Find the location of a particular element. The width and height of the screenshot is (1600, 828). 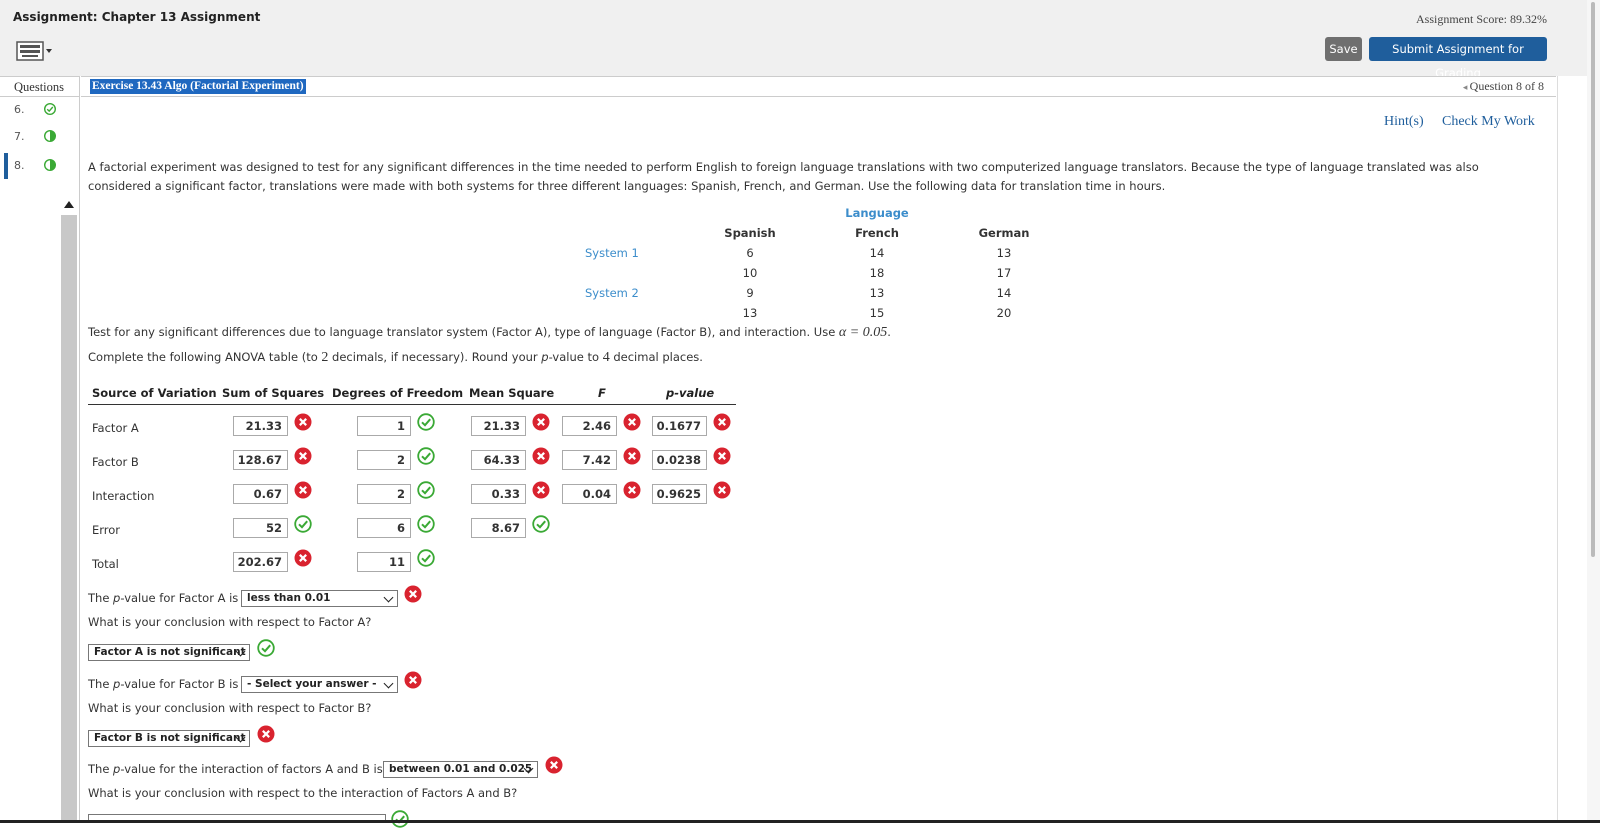

ss-input: 128.67 is located at coordinates (260, 460).